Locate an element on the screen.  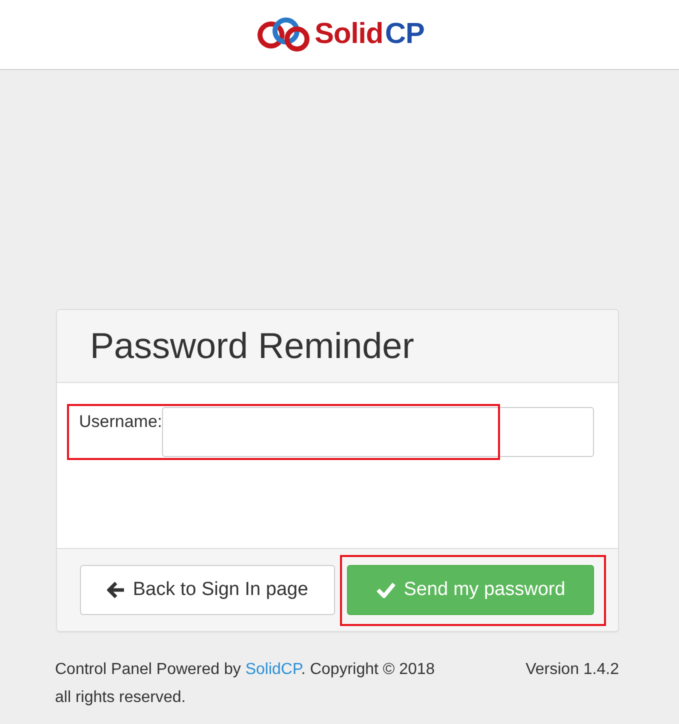
send-password-button: Send my password is located at coordinates (470, 590).